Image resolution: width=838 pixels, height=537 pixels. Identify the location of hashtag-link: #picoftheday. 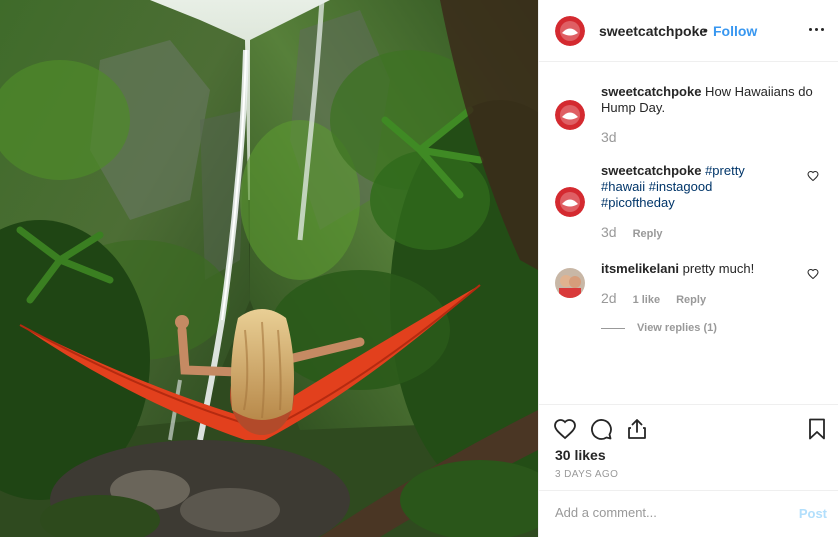
(638, 202).